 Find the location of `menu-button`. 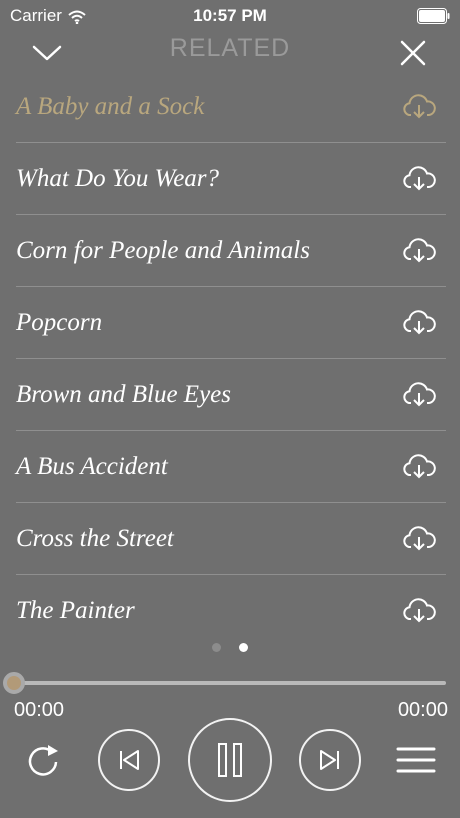

menu-button is located at coordinates (416, 760).